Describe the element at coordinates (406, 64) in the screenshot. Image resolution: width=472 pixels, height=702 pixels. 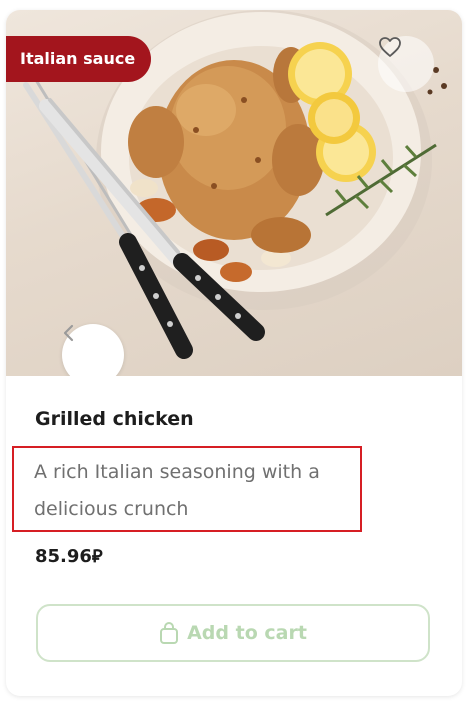
I see `favorite-button` at that location.